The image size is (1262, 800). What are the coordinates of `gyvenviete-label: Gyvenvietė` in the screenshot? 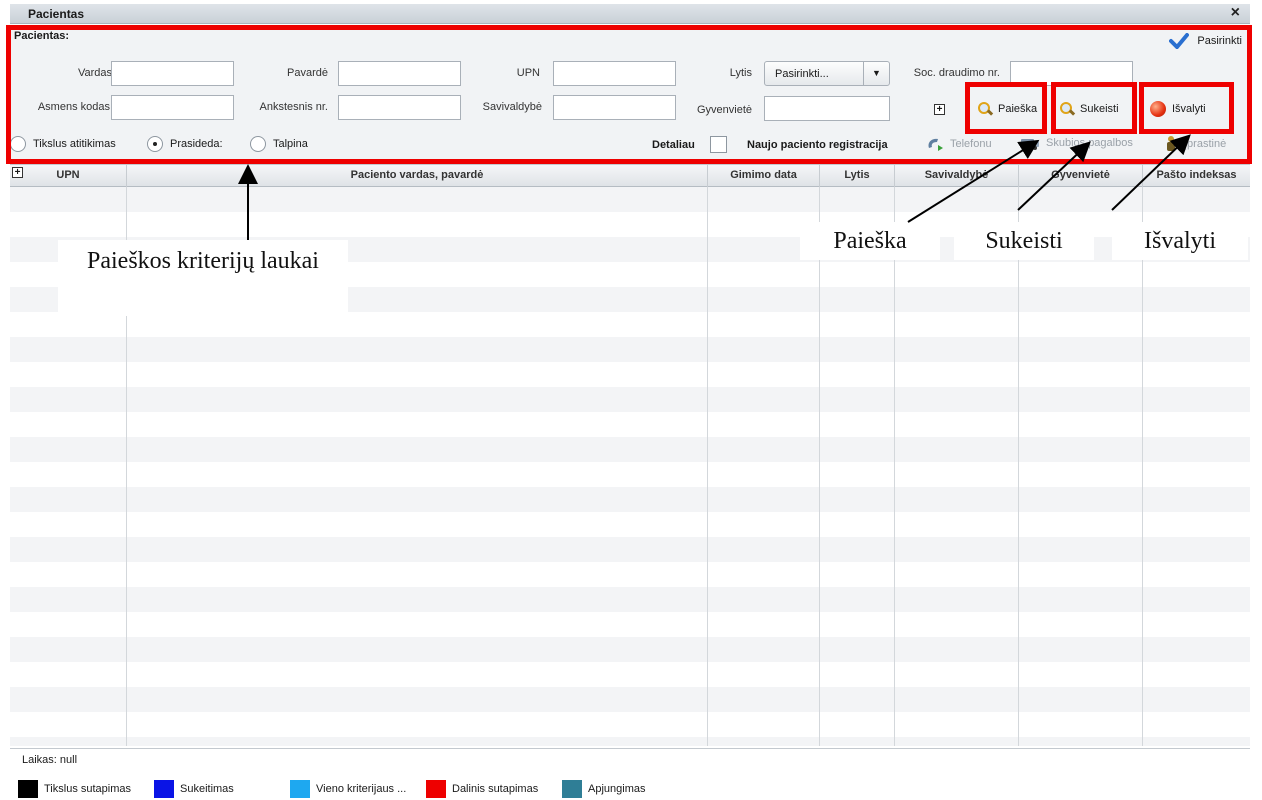 It's located at (724, 110).